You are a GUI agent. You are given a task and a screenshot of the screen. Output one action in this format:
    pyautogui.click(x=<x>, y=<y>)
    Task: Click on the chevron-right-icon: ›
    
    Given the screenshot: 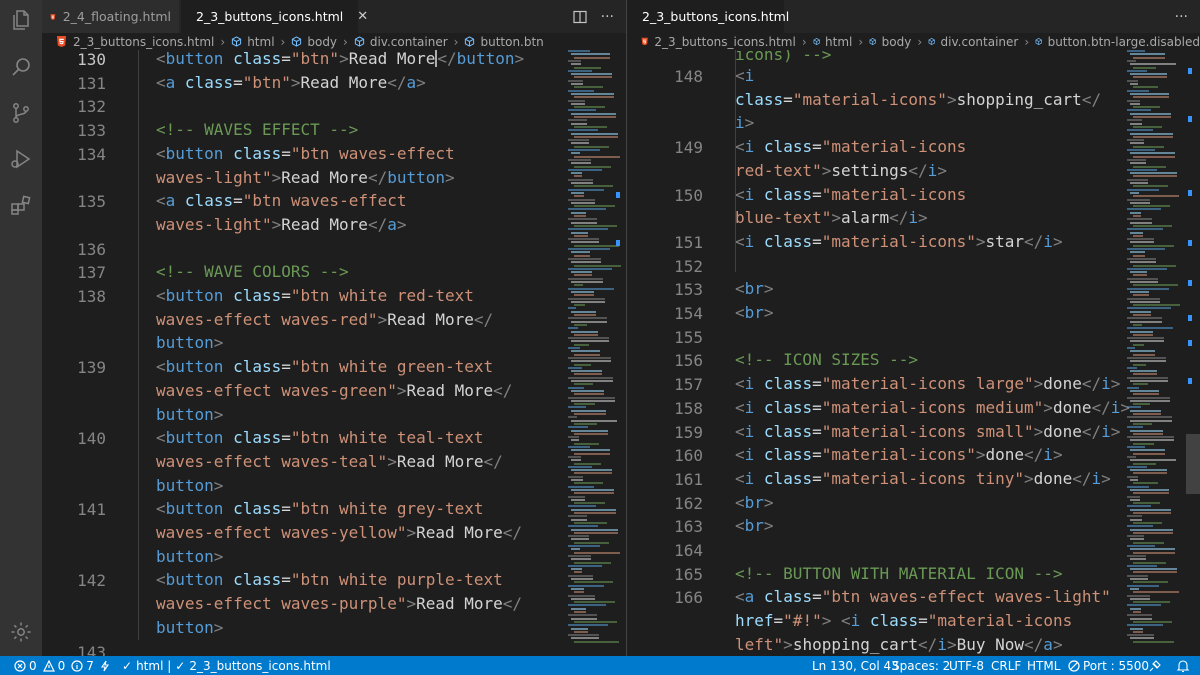 What is the action you would take?
    pyautogui.click(x=345, y=41)
    